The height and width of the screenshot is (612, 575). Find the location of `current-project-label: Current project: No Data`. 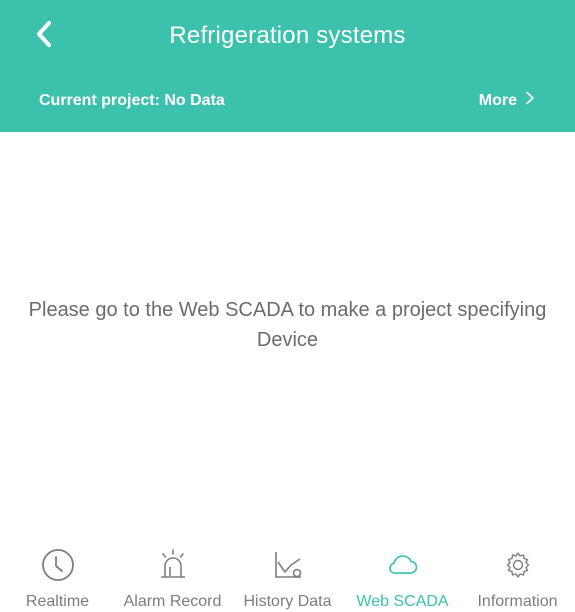

current-project-label: Current project: No Data is located at coordinates (132, 100).